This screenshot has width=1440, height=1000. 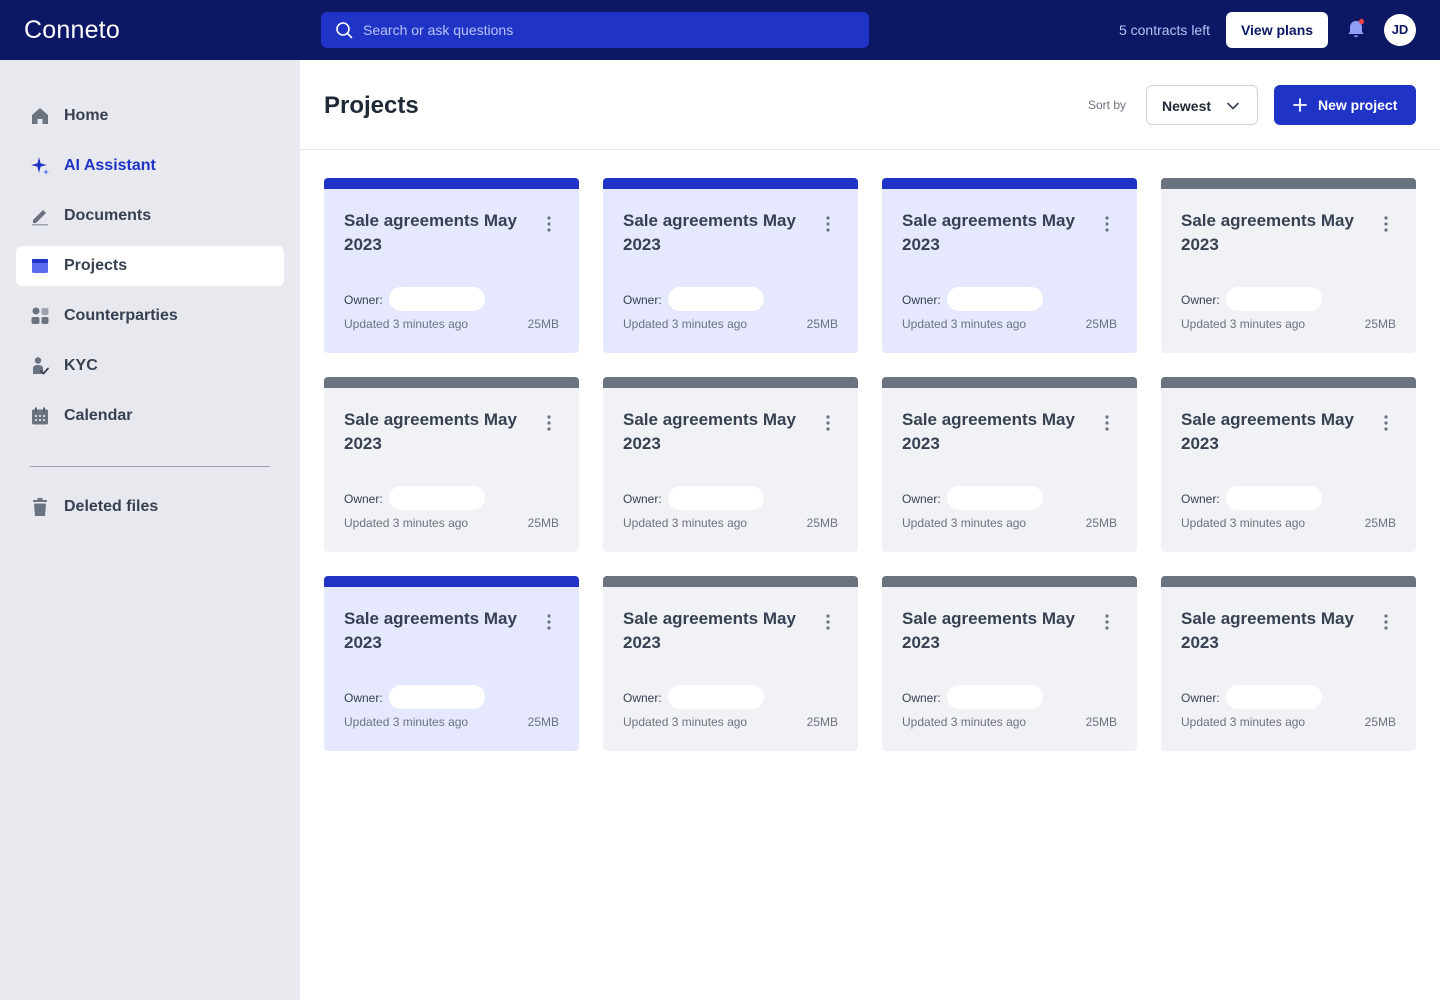 I want to click on sidebar-item-documents: Documents, so click(x=150, y=216).